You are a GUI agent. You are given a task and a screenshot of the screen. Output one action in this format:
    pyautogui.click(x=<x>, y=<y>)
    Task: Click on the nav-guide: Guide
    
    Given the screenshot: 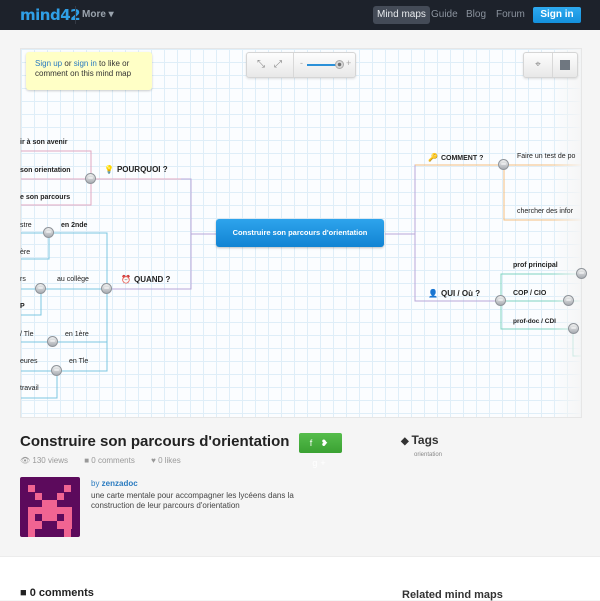 What is the action you would take?
    pyautogui.click(x=444, y=15)
    